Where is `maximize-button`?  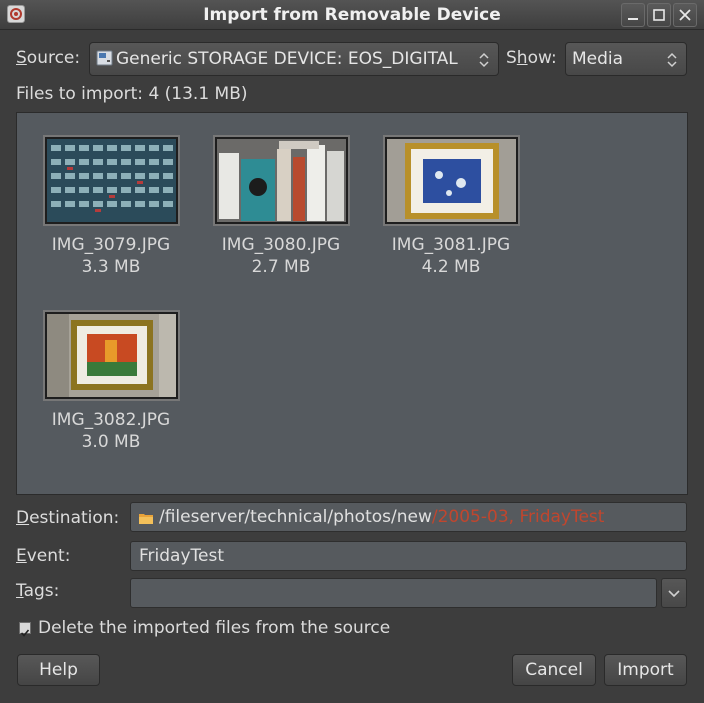 maximize-button is located at coordinates (659, 15).